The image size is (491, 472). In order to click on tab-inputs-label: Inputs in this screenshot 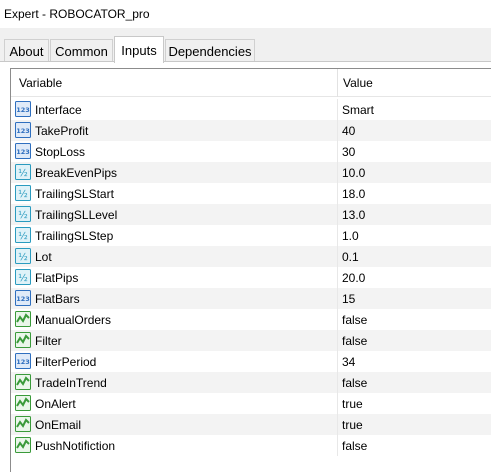, I will do `click(139, 50)`.